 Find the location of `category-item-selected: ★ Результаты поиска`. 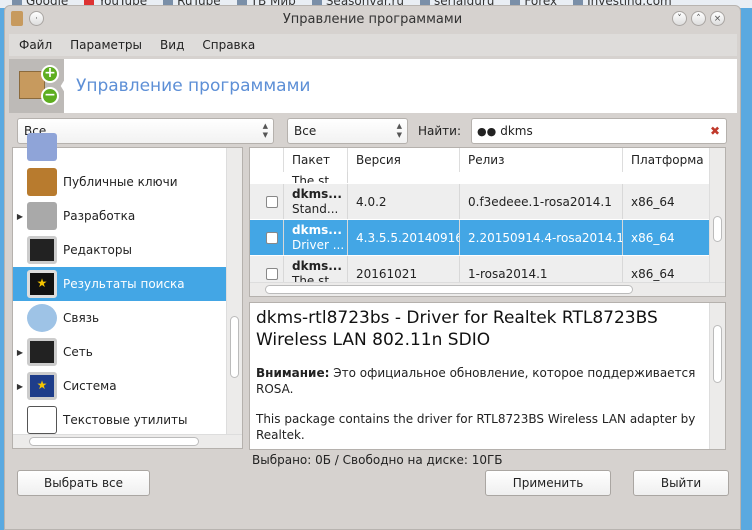

category-item-selected: ★ Результаты поиска is located at coordinates (120, 284).